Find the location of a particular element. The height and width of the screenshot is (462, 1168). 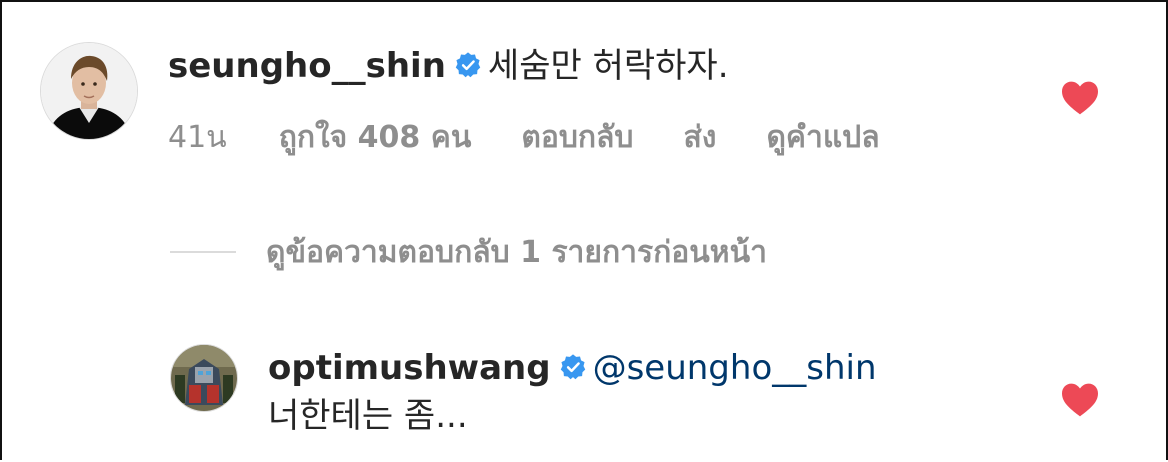

mention-link: @seungho__shin is located at coordinates (735, 368).